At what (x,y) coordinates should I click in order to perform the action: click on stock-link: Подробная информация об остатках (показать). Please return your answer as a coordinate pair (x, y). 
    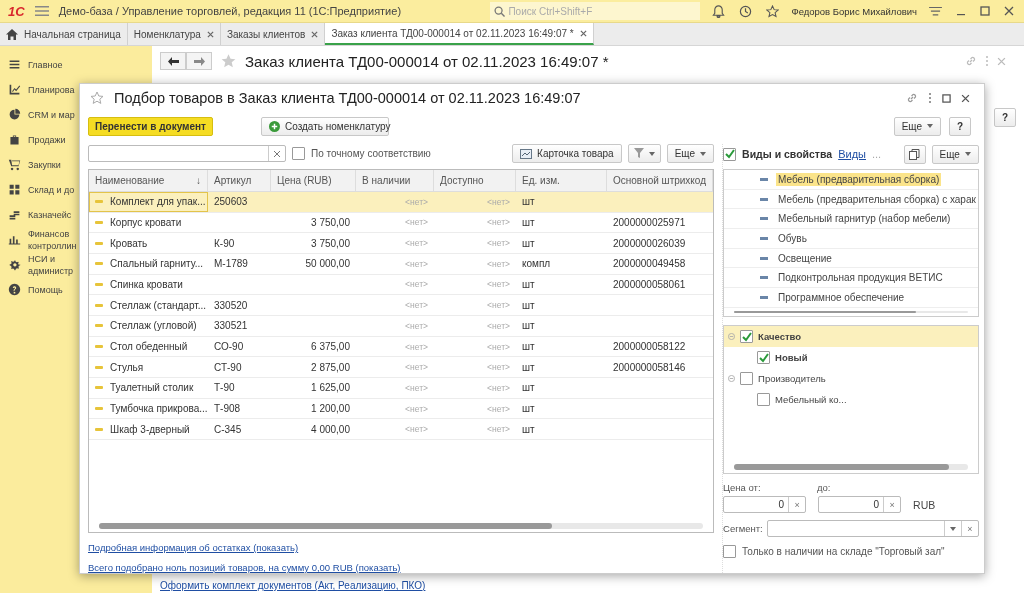
    Looking at the image, I should click on (401, 547).